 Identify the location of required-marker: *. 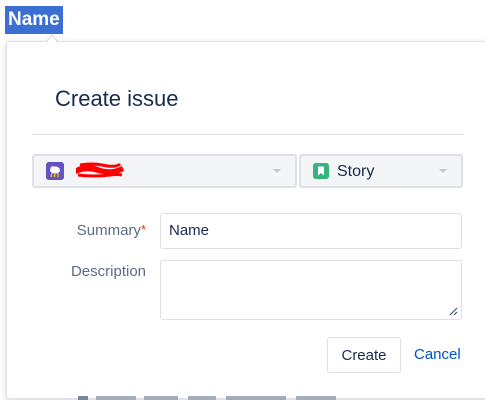
(143, 229).